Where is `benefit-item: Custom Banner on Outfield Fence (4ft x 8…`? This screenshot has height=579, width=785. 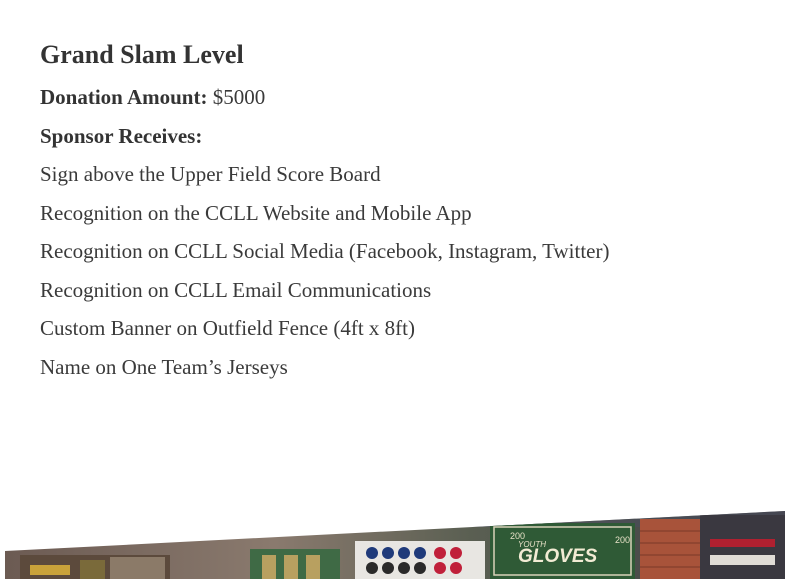
benefit-item: Custom Banner on Outfield Fence (4ft x 8… is located at coordinates (228, 328).